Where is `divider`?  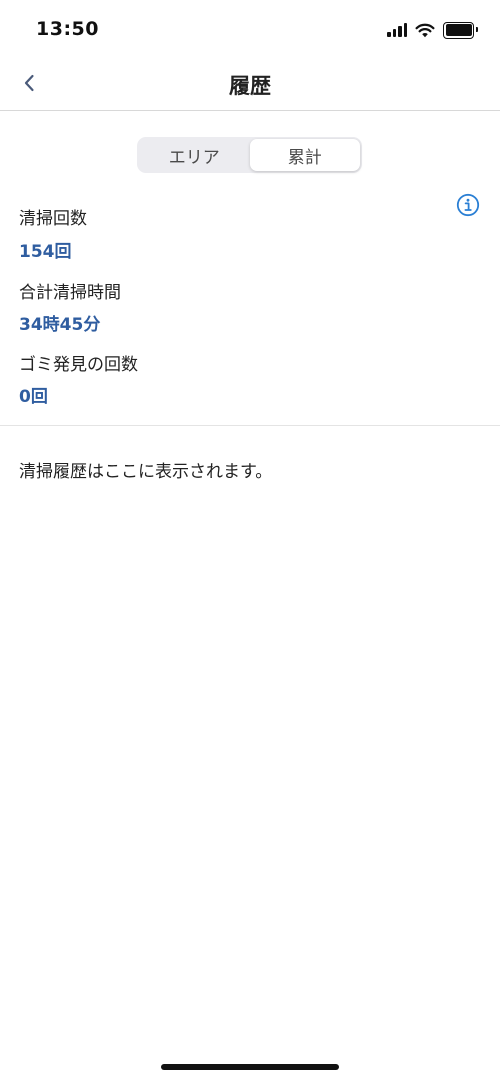 divider is located at coordinates (250, 425).